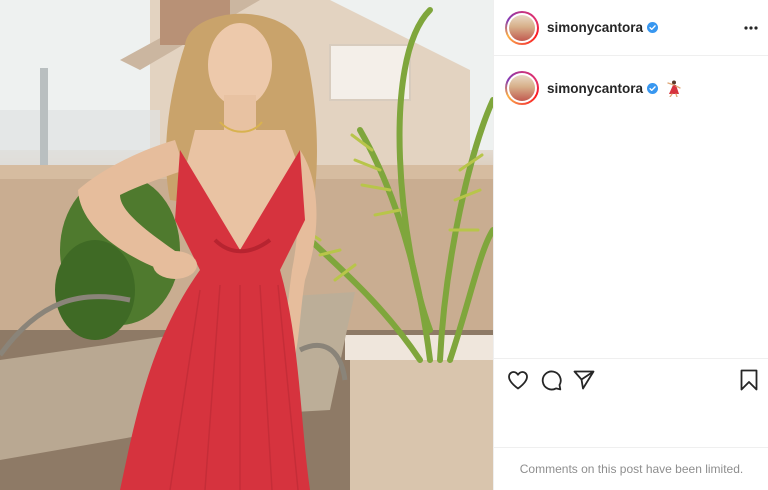 The height and width of the screenshot is (490, 768). I want to click on more-options-button, so click(751, 28).